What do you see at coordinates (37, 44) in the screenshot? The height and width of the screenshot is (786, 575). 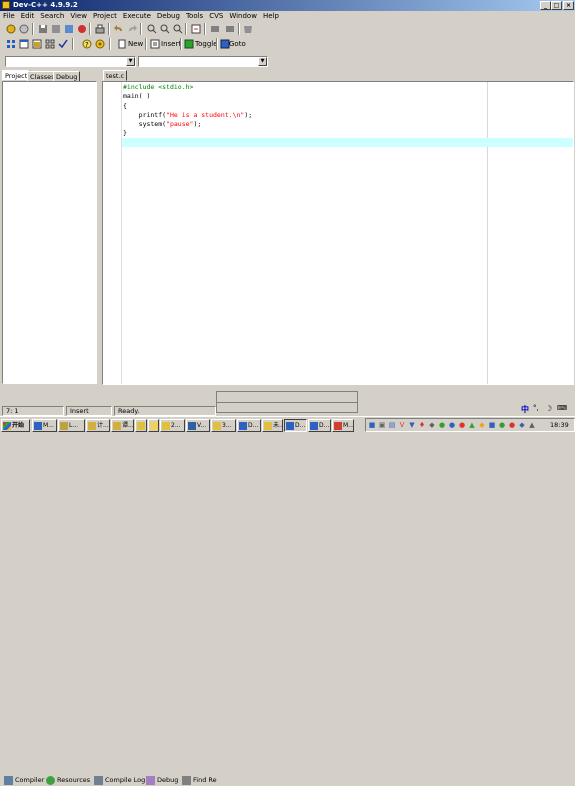 I see `compile-run-icon` at bounding box center [37, 44].